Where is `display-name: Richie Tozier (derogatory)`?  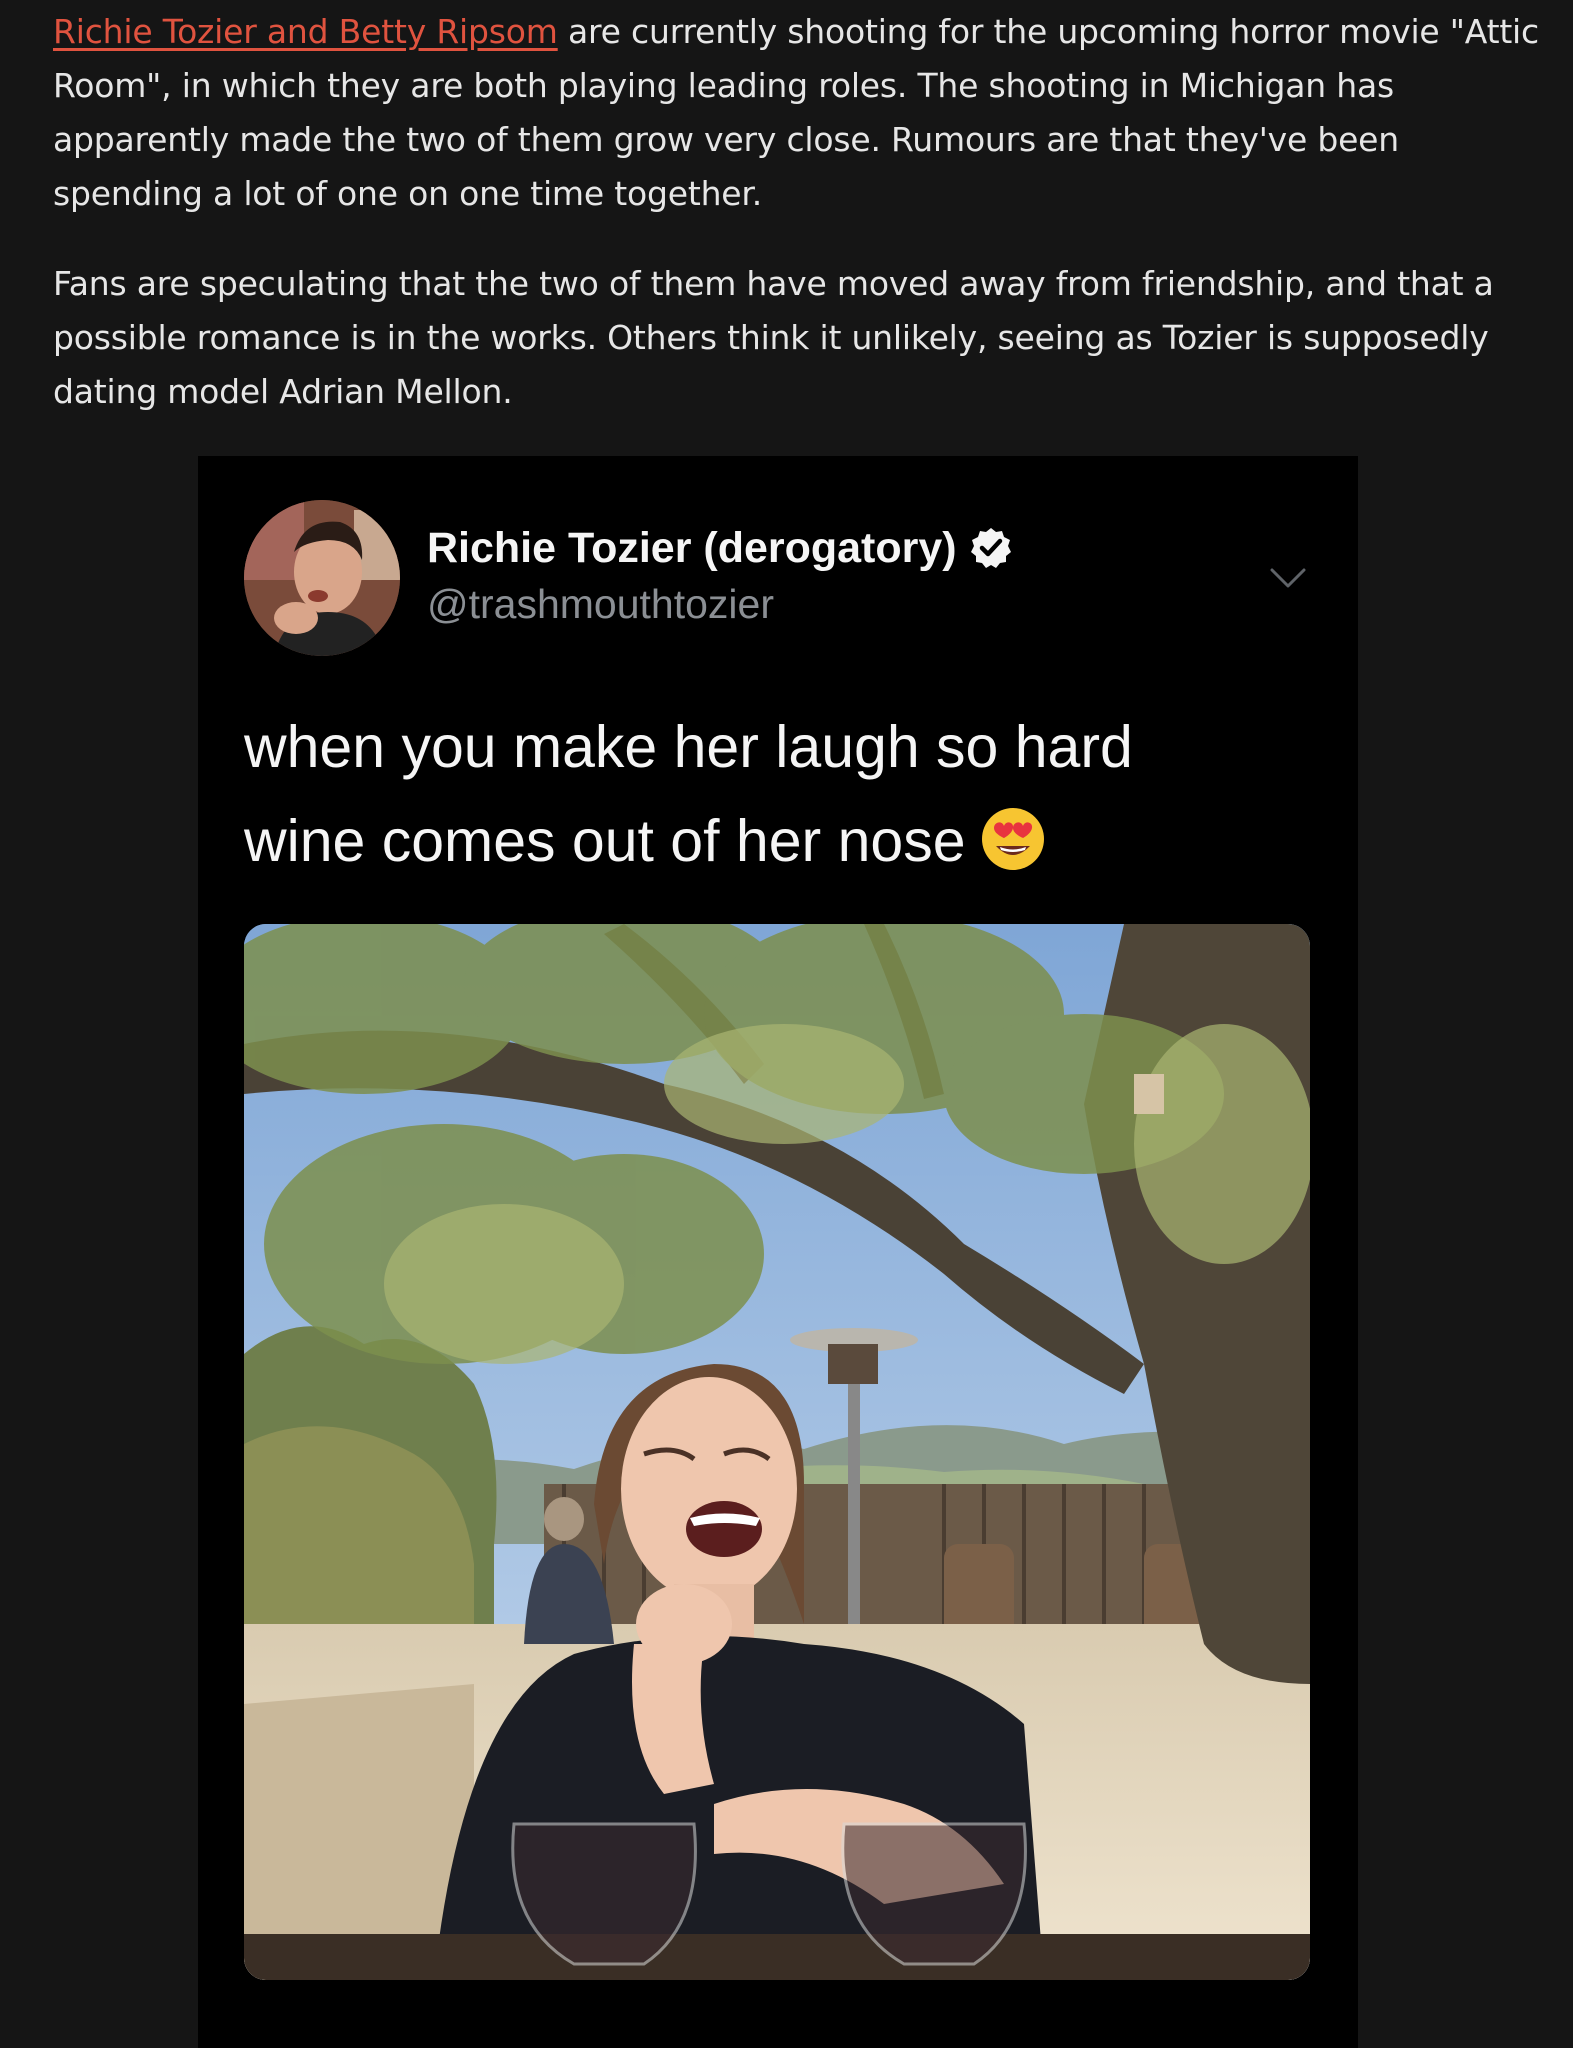
display-name: Richie Tozier (derogatory) is located at coordinates (692, 548).